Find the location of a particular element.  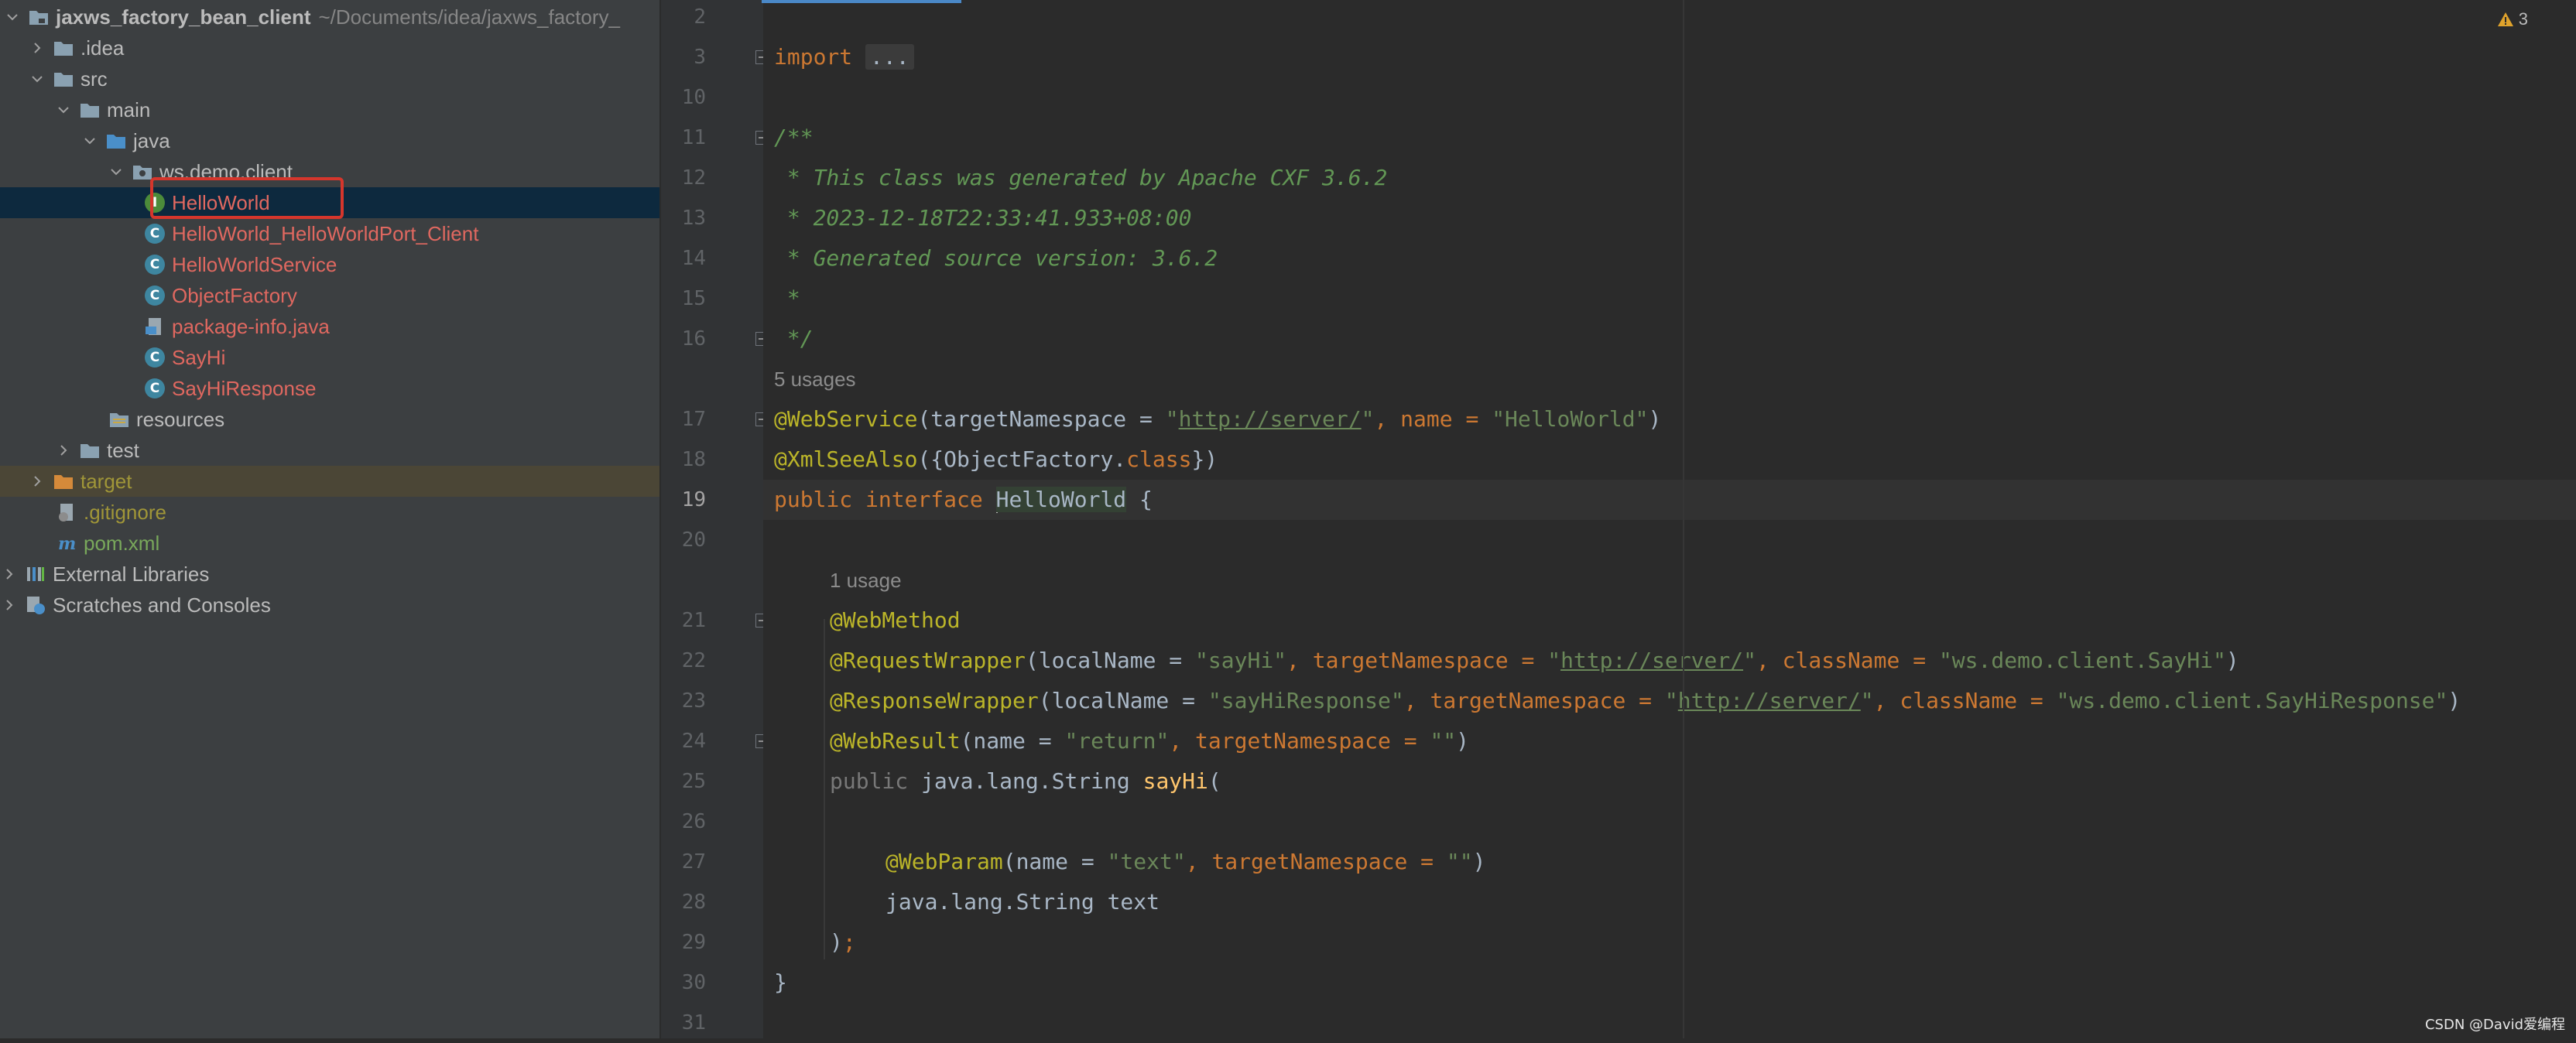

tree-item-pom: m pom.xml is located at coordinates (329, 543).